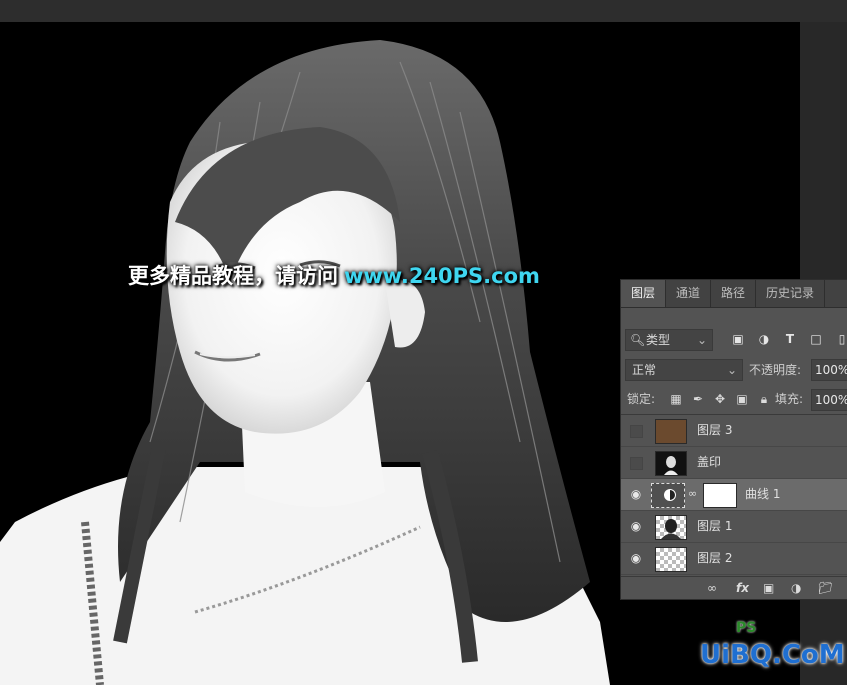  Describe the element at coordinates (644, 293) in the screenshot. I see `tab-layers: 图层` at that location.